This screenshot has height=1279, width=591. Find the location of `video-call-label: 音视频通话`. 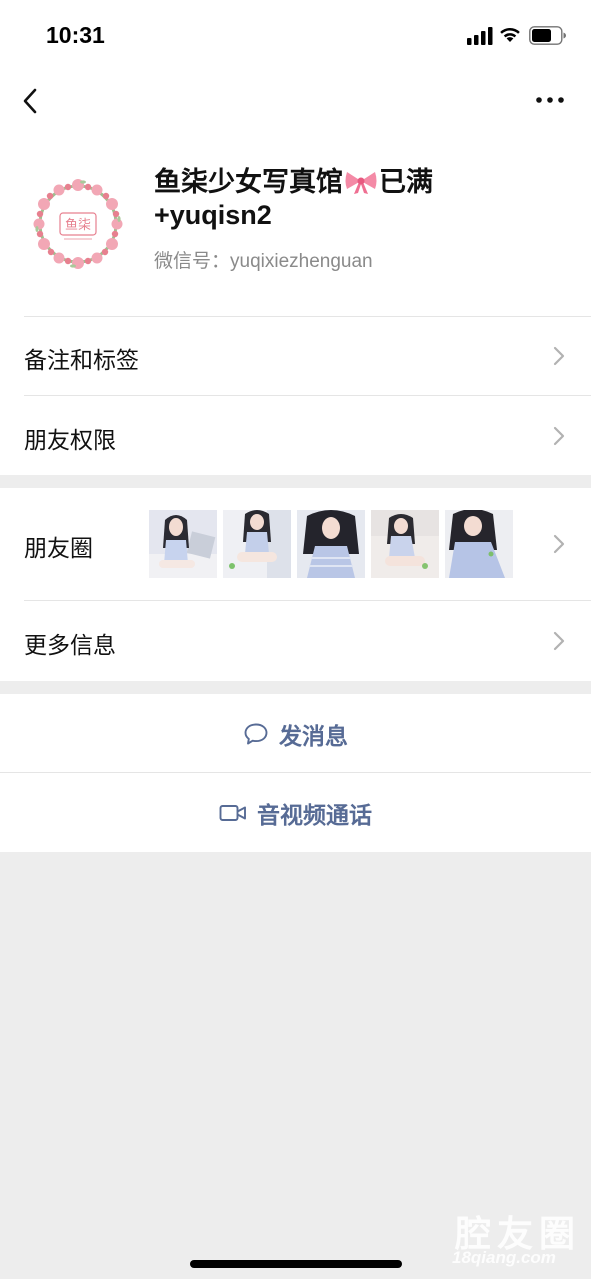

video-call-label: 音视频通话 is located at coordinates (314, 814).